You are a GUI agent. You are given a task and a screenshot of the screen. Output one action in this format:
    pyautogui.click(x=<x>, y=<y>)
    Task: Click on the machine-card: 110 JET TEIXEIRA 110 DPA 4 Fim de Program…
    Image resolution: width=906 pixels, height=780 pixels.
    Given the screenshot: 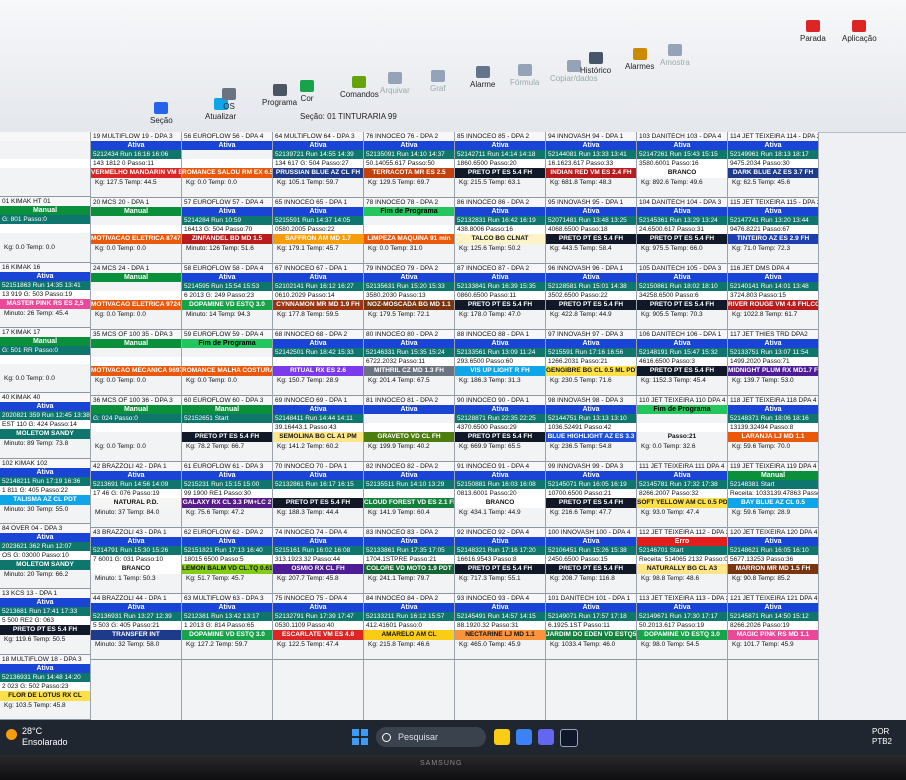 What is the action you would take?
    pyautogui.click(x=682, y=429)
    